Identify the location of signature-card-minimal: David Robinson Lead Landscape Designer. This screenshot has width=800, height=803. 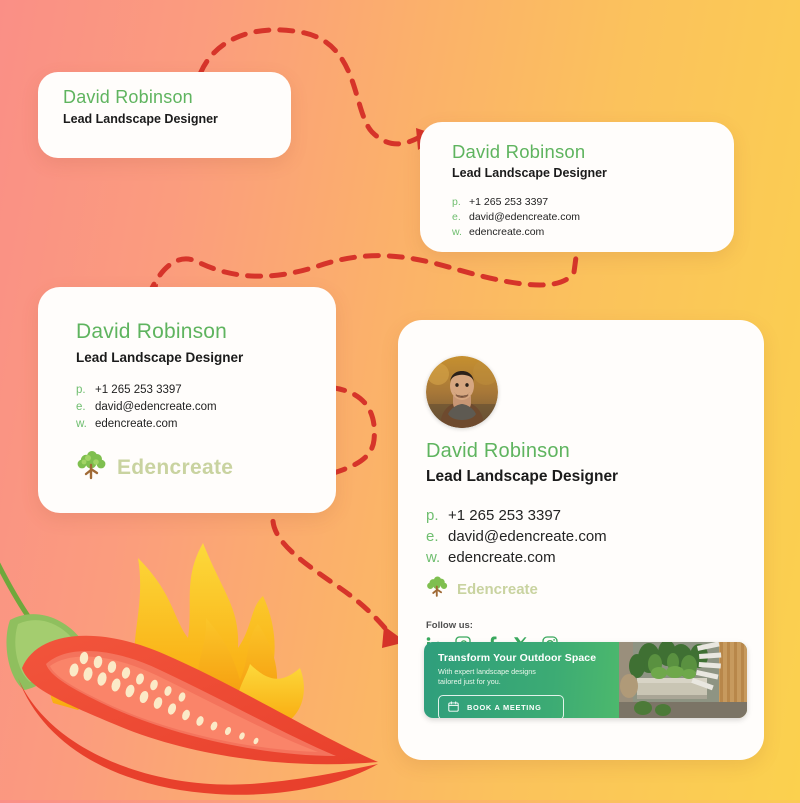
(164, 115).